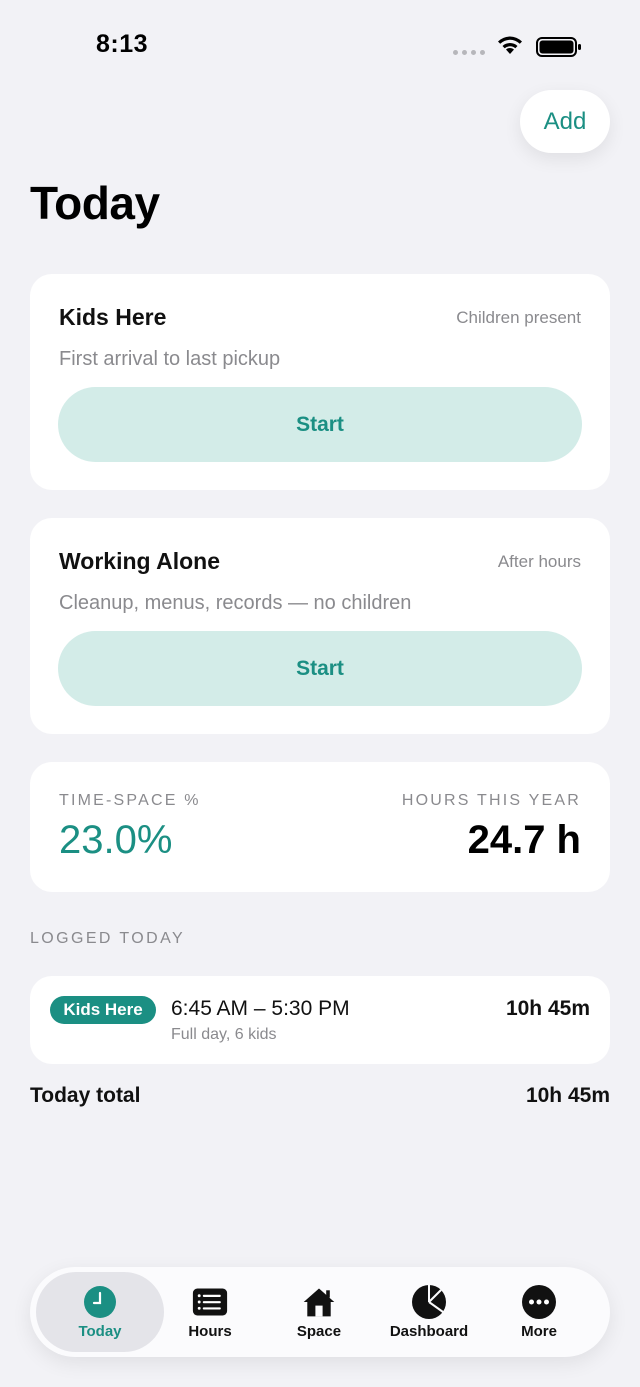 The width and height of the screenshot is (640, 1387). What do you see at coordinates (235, 603) in the screenshot?
I see `card-subtitle: Cleanup, menus, records — no children` at bounding box center [235, 603].